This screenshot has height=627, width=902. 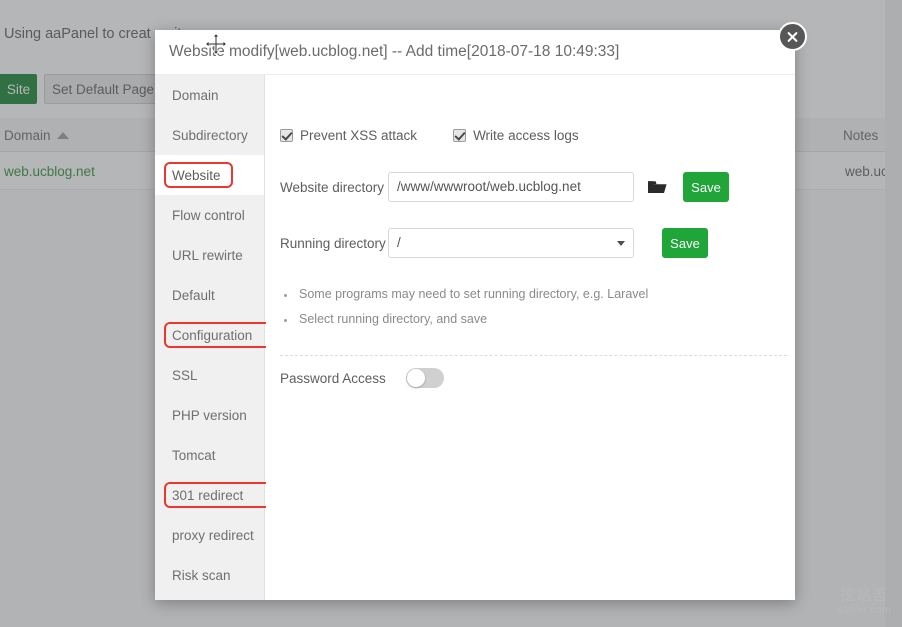 What do you see at coordinates (333, 378) in the screenshot?
I see `password-access-label: Password Access` at bounding box center [333, 378].